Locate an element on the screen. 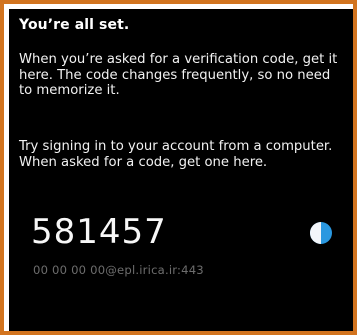 The image size is (357, 335). countdown-pie-icon is located at coordinates (321, 233).